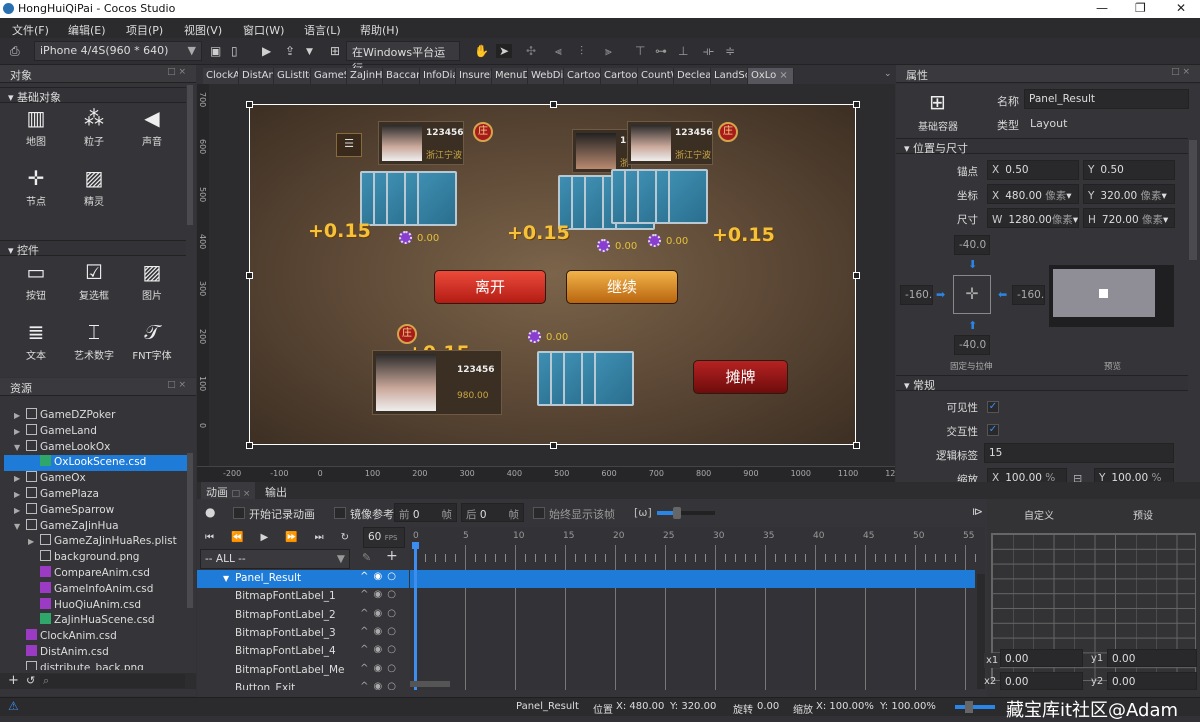  What do you see at coordinates (661, 51) in the screenshot?
I see `align-vcenter-icon: ⊶` at bounding box center [661, 51].